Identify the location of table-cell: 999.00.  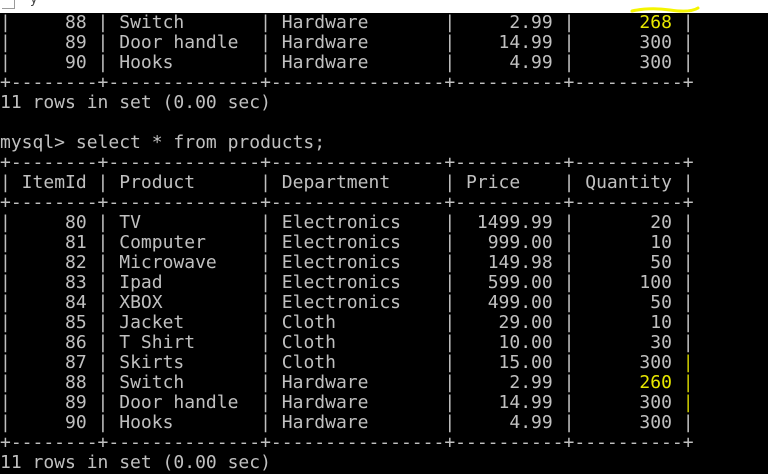
(509, 242).